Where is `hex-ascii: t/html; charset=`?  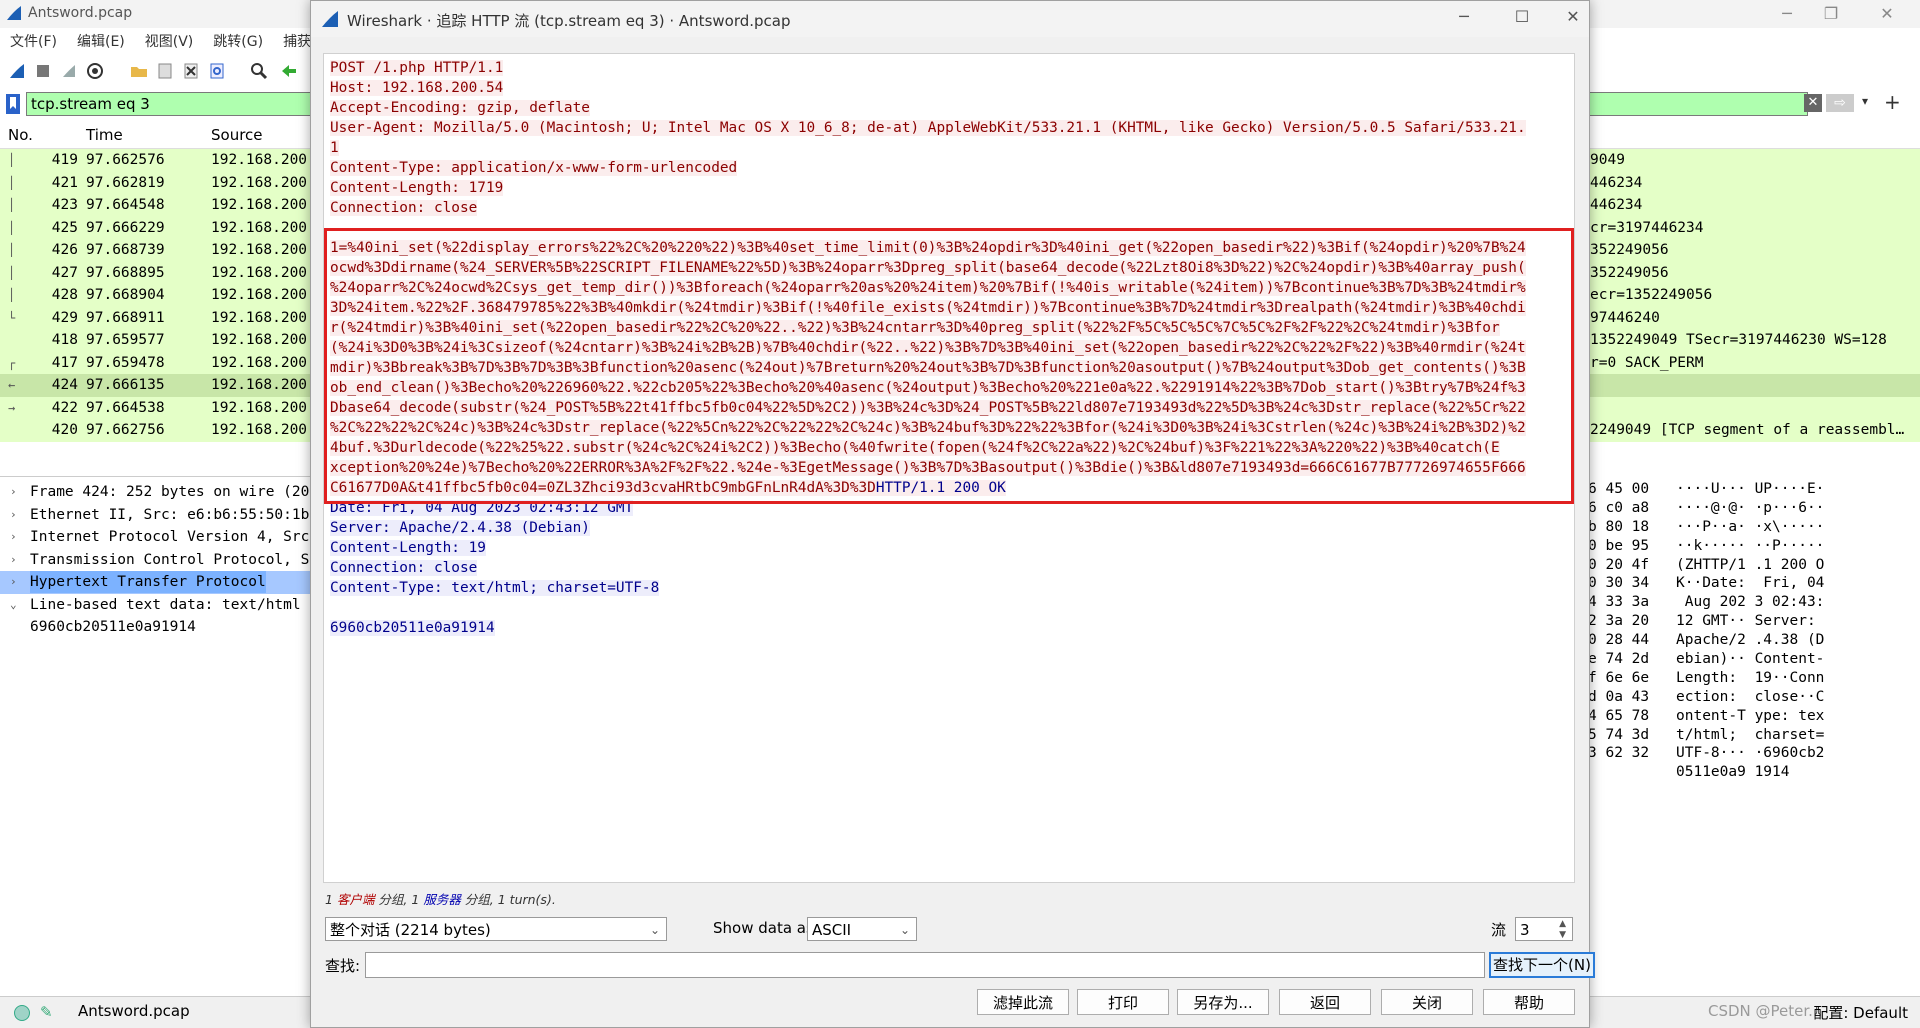 hex-ascii: t/html; charset= is located at coordinates (1750, 734).